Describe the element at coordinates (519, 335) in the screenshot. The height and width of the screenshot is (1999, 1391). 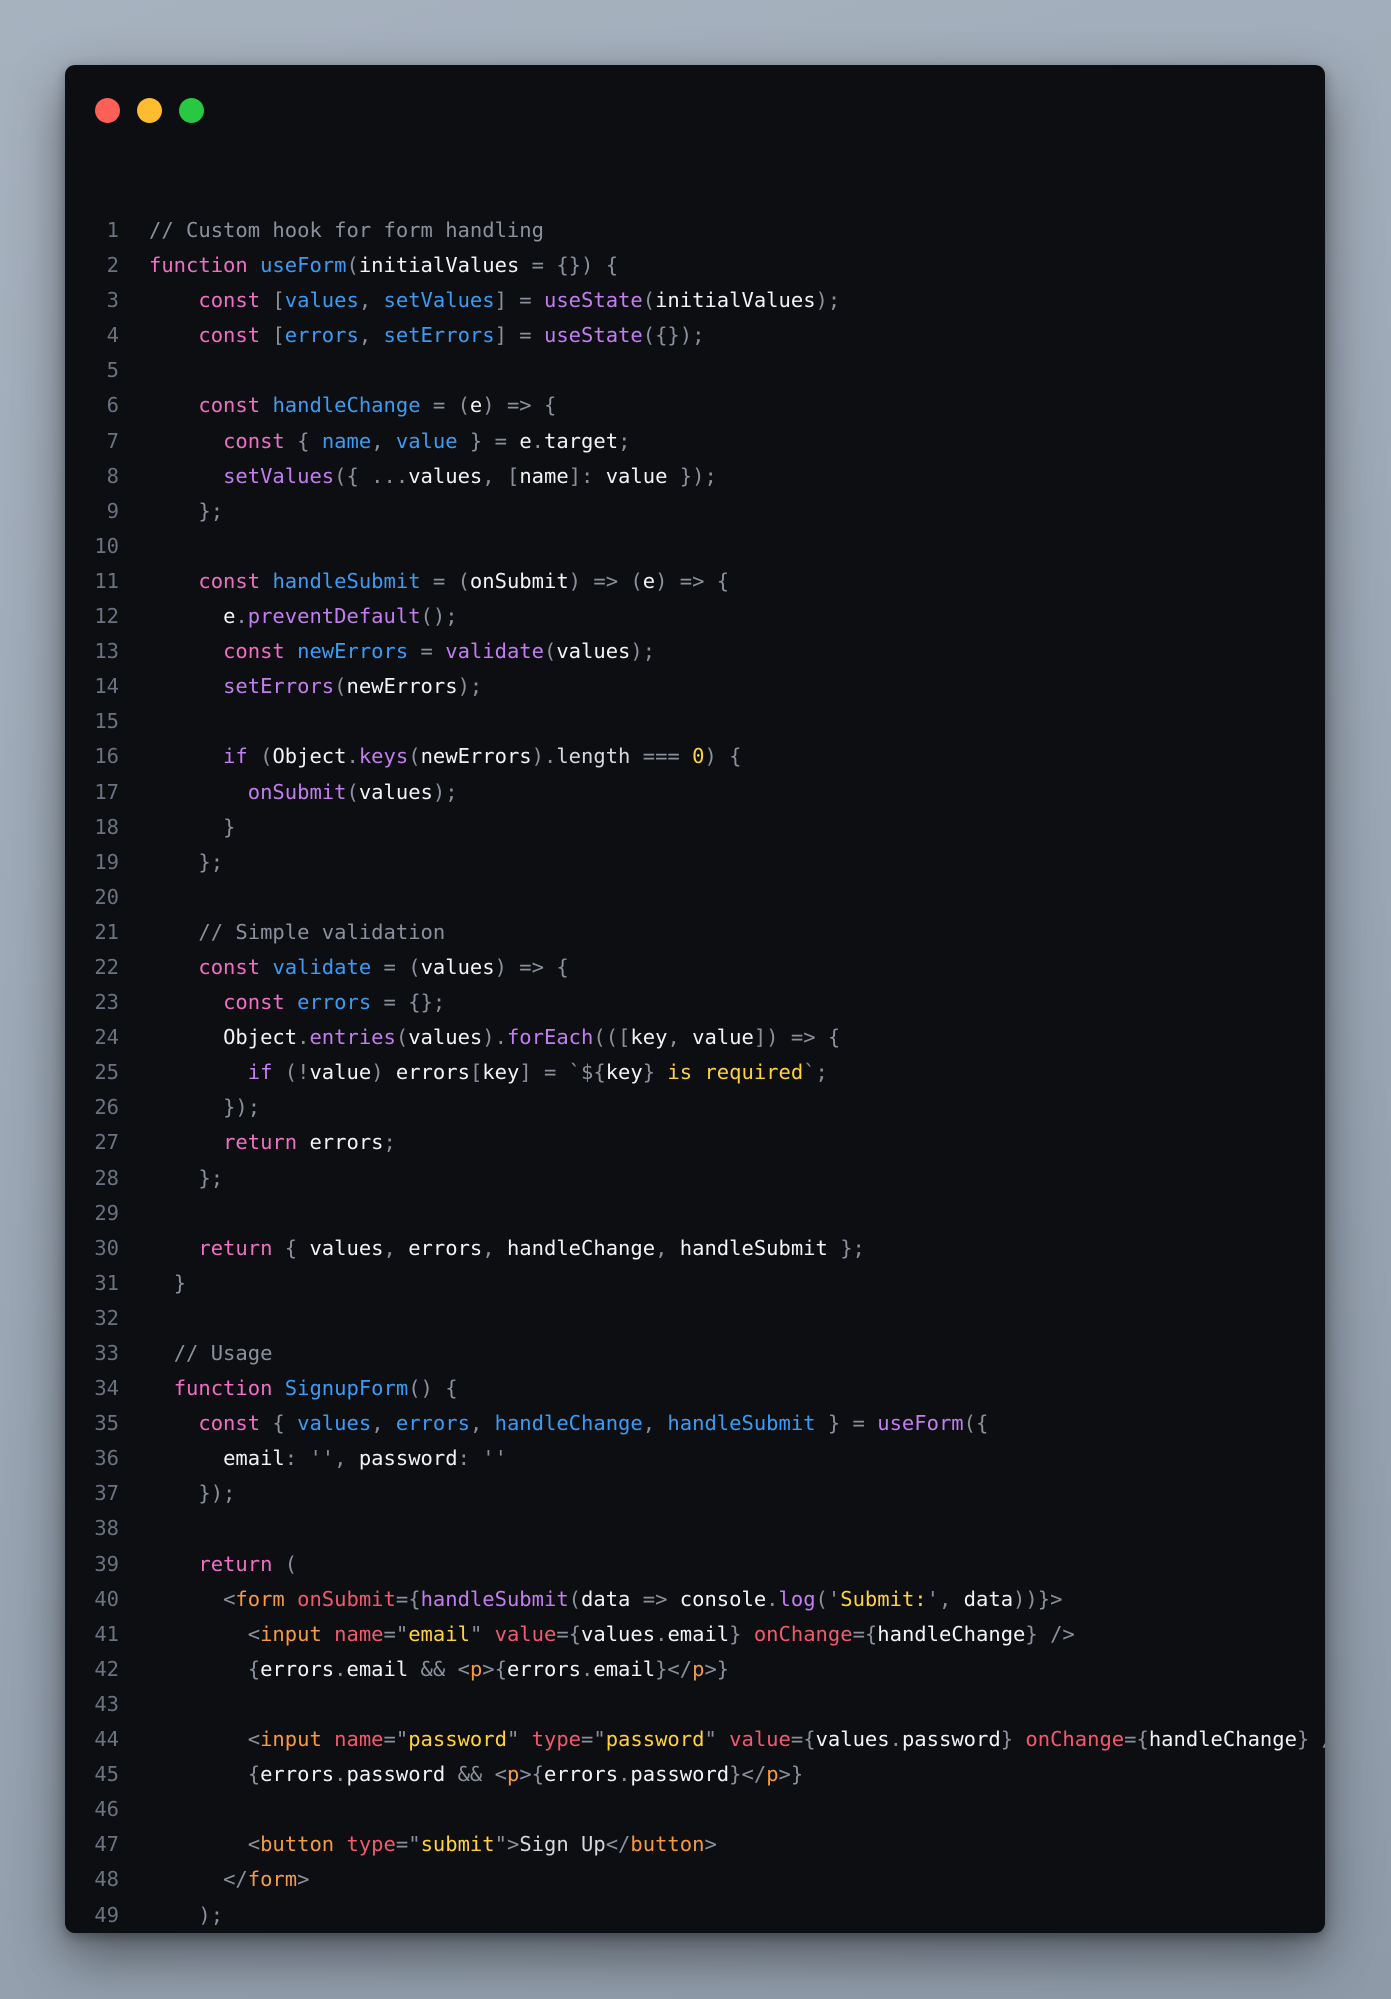
I see `code-token: ] =` at that location.